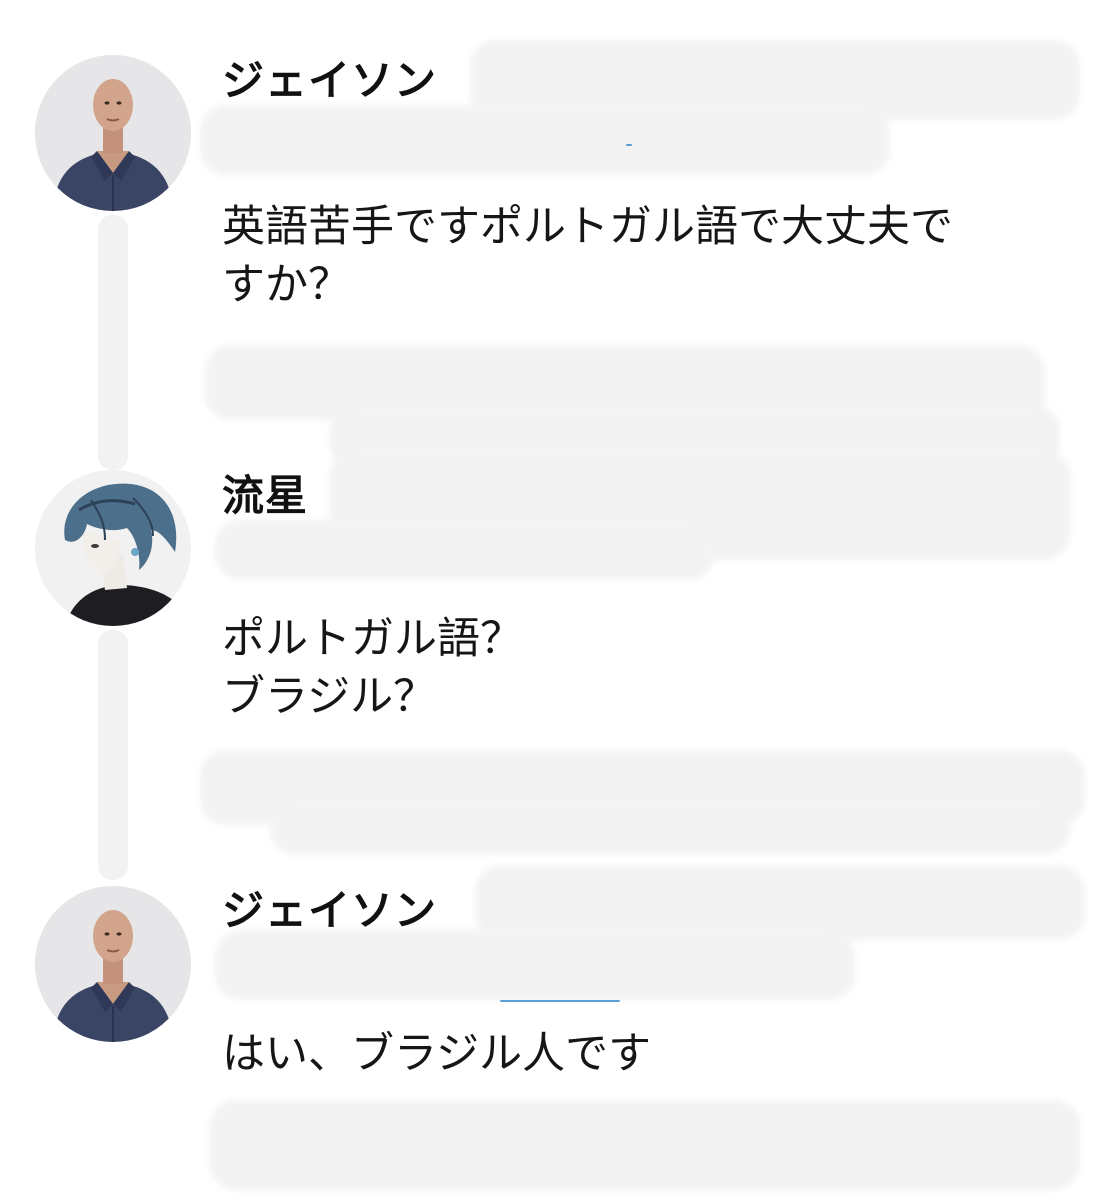 This screenshot has height=1197, width=1096. I want to click on anime-character-portrait-icon, so click(113, 548).